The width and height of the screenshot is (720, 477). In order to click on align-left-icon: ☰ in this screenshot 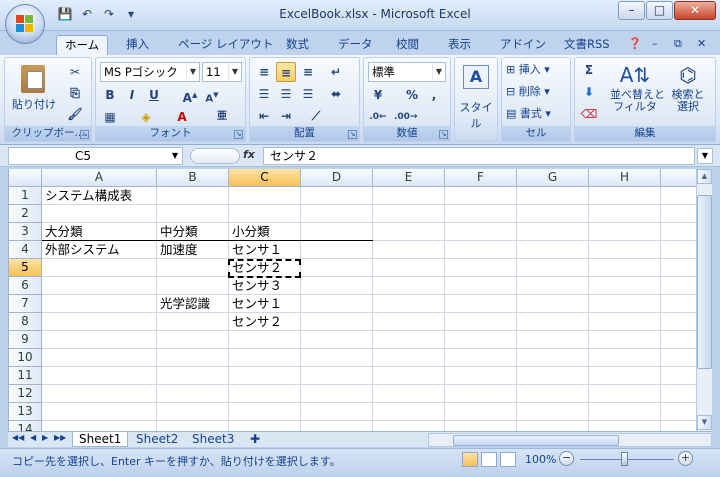, I will do `click(264, 94)`.